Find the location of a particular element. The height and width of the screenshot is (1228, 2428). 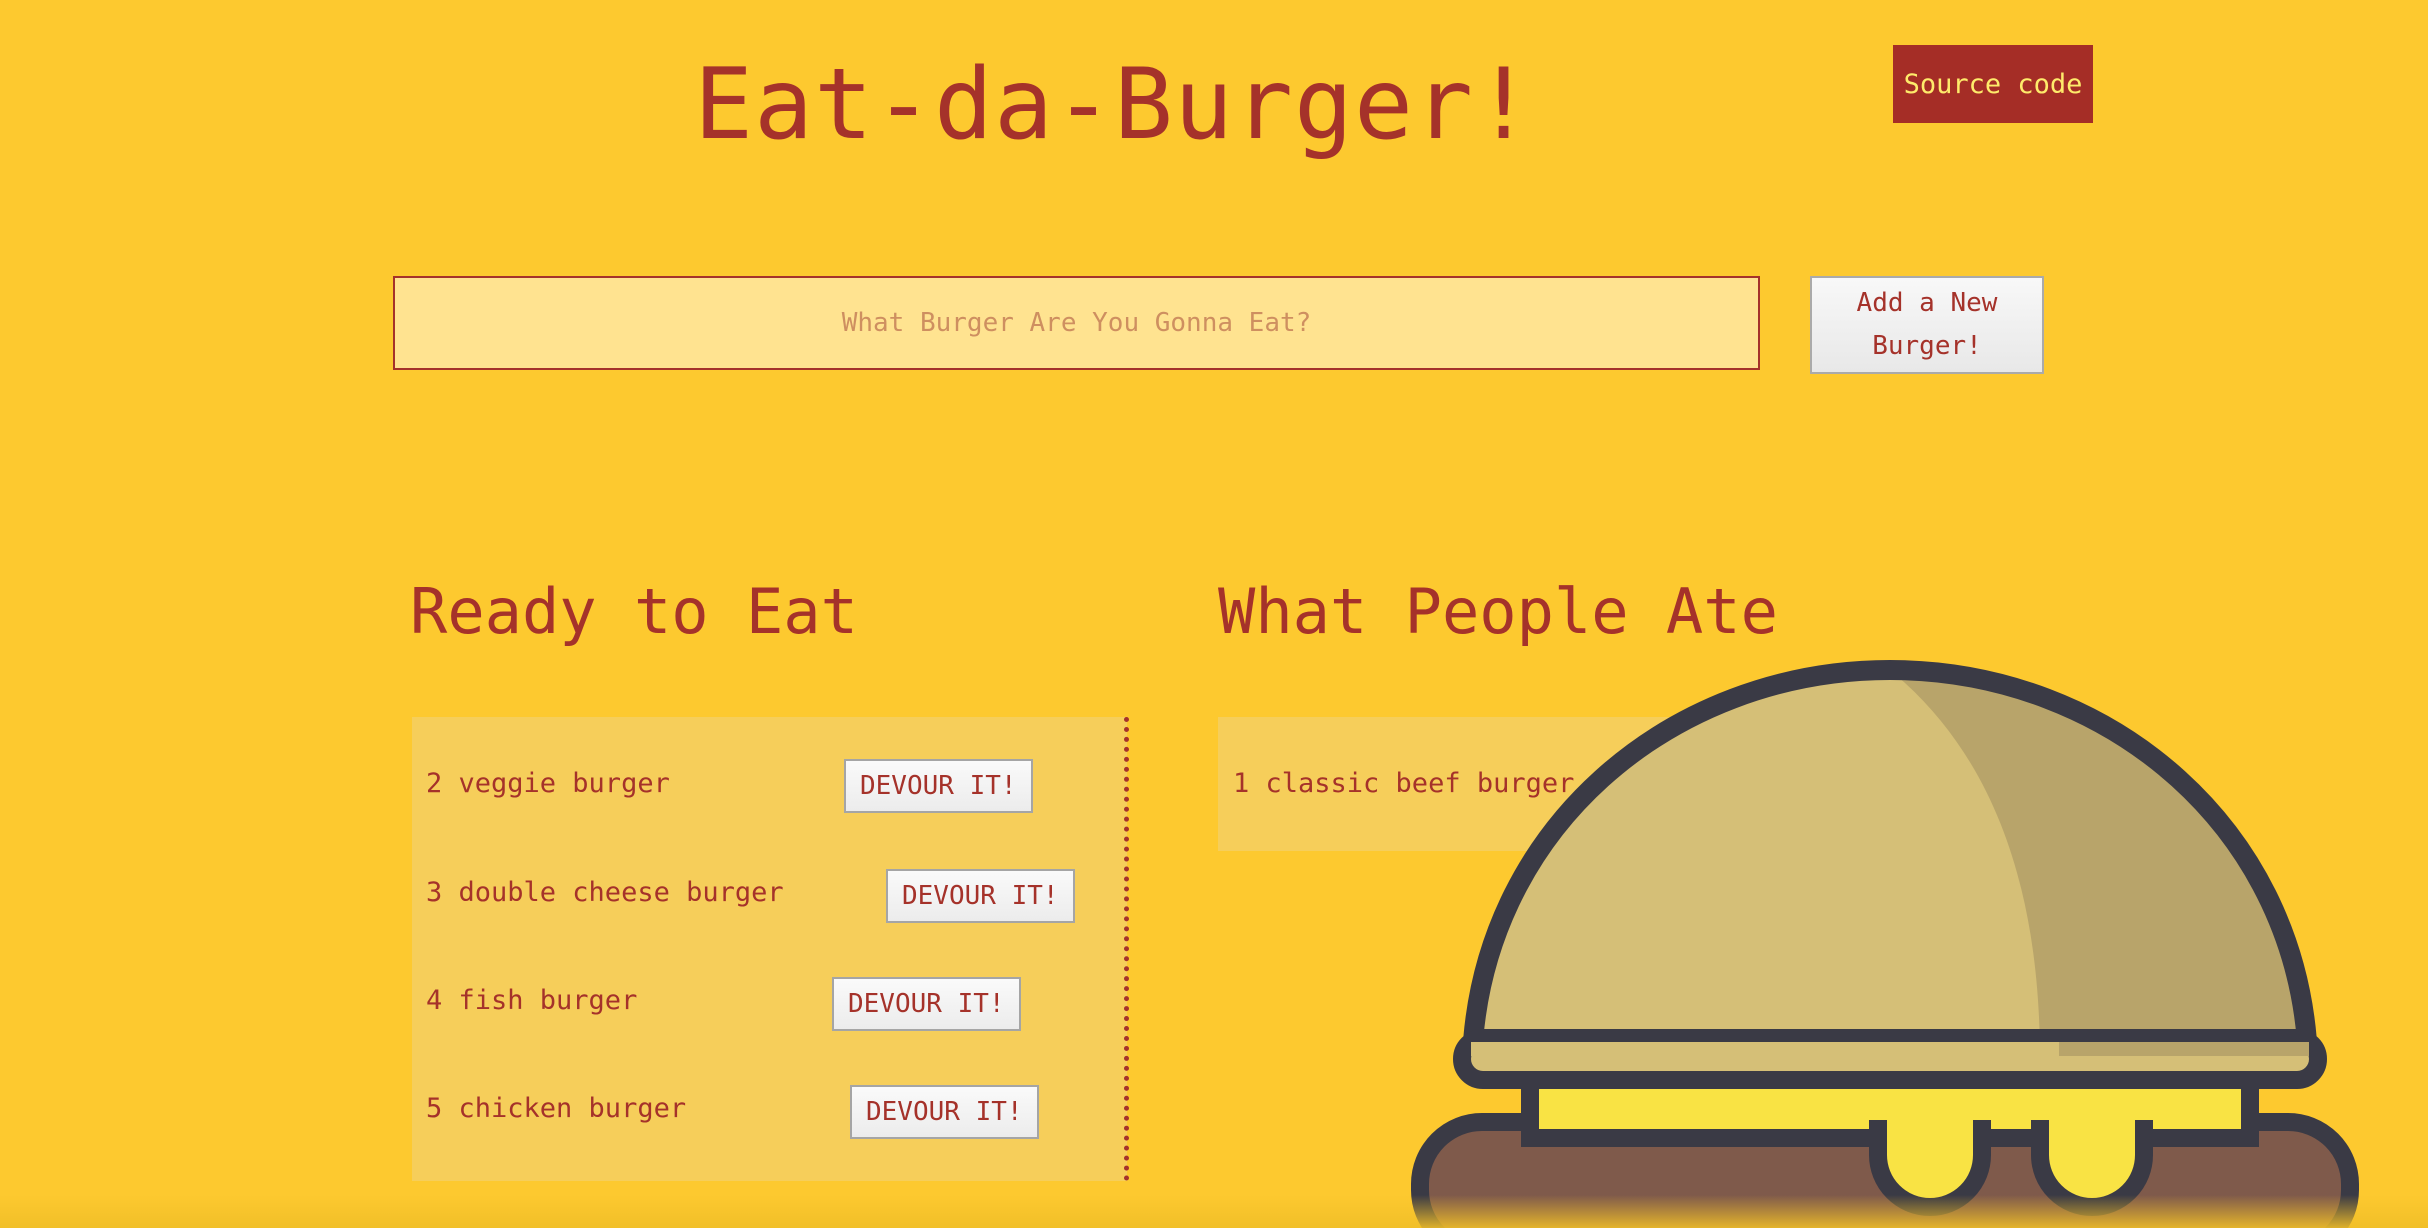

list-item-label: 5 chicken burger is located at coordinates (556, 1108).